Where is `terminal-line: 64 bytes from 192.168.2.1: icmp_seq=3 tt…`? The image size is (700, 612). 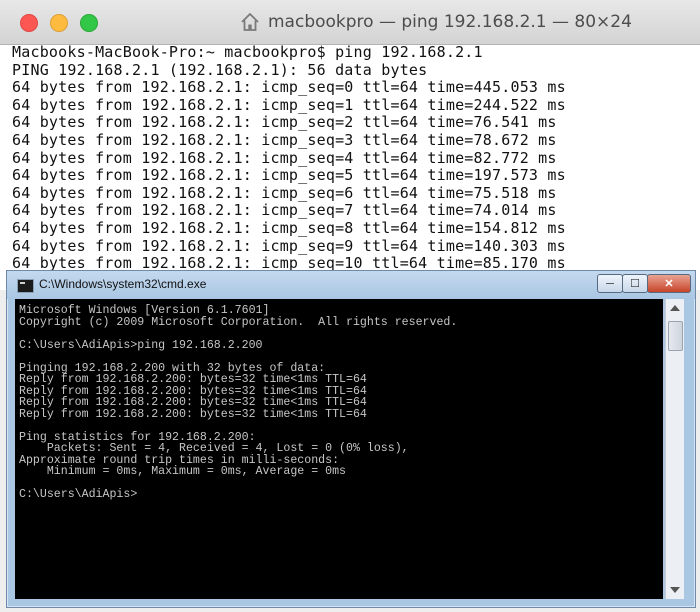 terminal-line: 64 bytes from 192.168.2.1: icmp_seq=3 tt… is located at coordinates (284, 139).